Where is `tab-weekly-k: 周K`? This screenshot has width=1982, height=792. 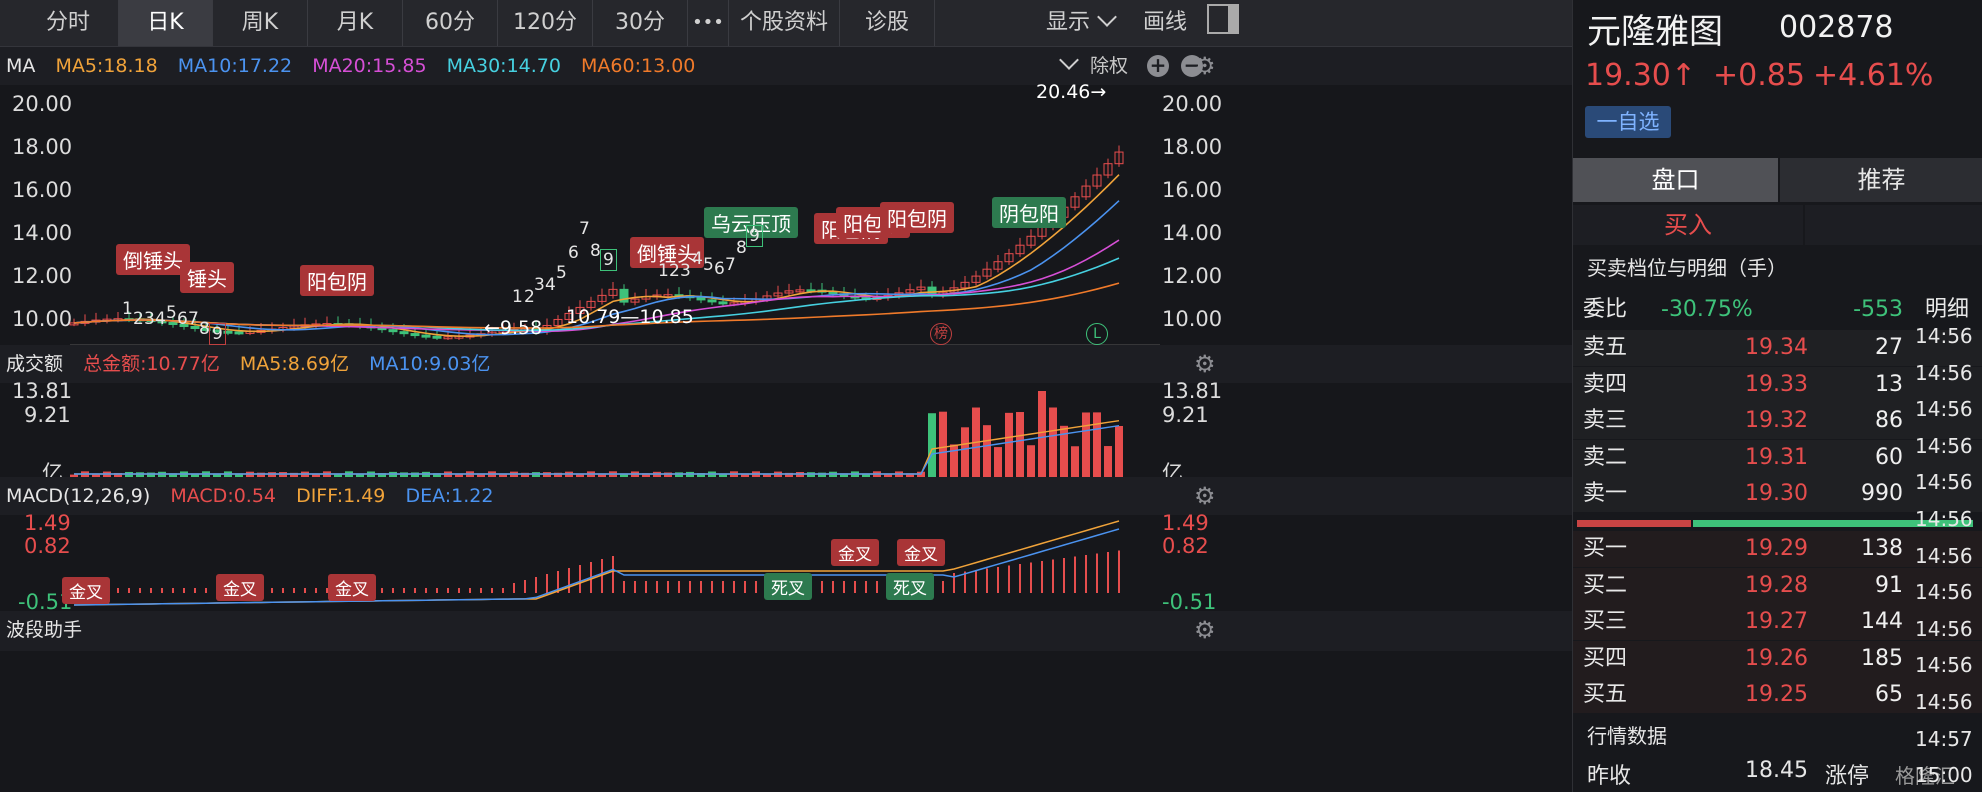
tab-weekly-k: 周K is located at coordinates (260, 23).